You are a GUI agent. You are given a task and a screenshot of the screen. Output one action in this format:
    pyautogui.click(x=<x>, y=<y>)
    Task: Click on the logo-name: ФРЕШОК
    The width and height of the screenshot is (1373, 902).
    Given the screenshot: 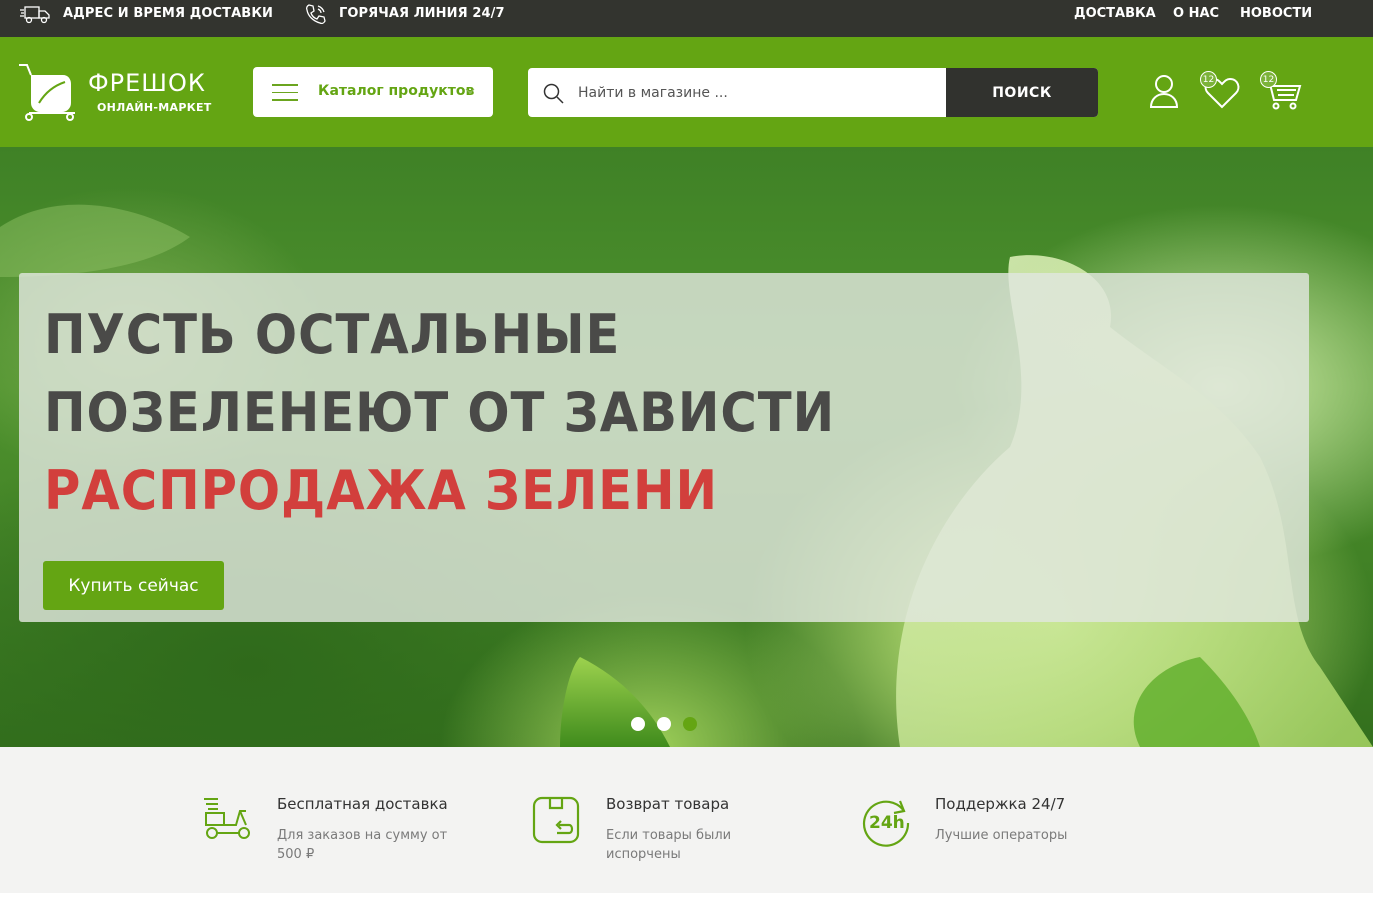 What is the action you would take?
    pyautogui.click(x=147, y=83)
    